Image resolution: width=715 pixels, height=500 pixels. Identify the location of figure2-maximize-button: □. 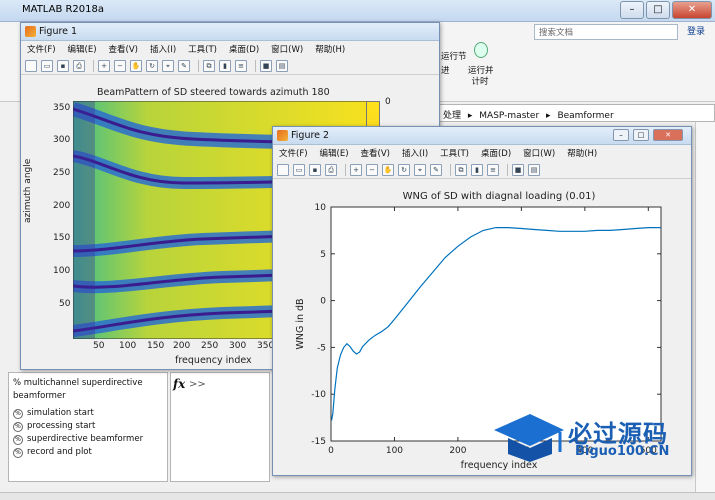
(641, 135).